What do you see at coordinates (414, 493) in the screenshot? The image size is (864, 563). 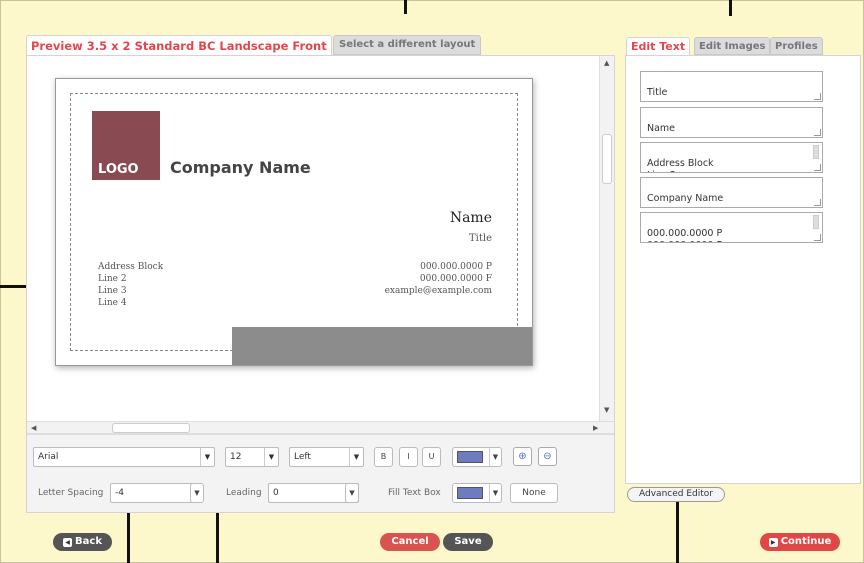 I see `fill-text-box-label: Fill Text Box` at bounding box center [414, 493].